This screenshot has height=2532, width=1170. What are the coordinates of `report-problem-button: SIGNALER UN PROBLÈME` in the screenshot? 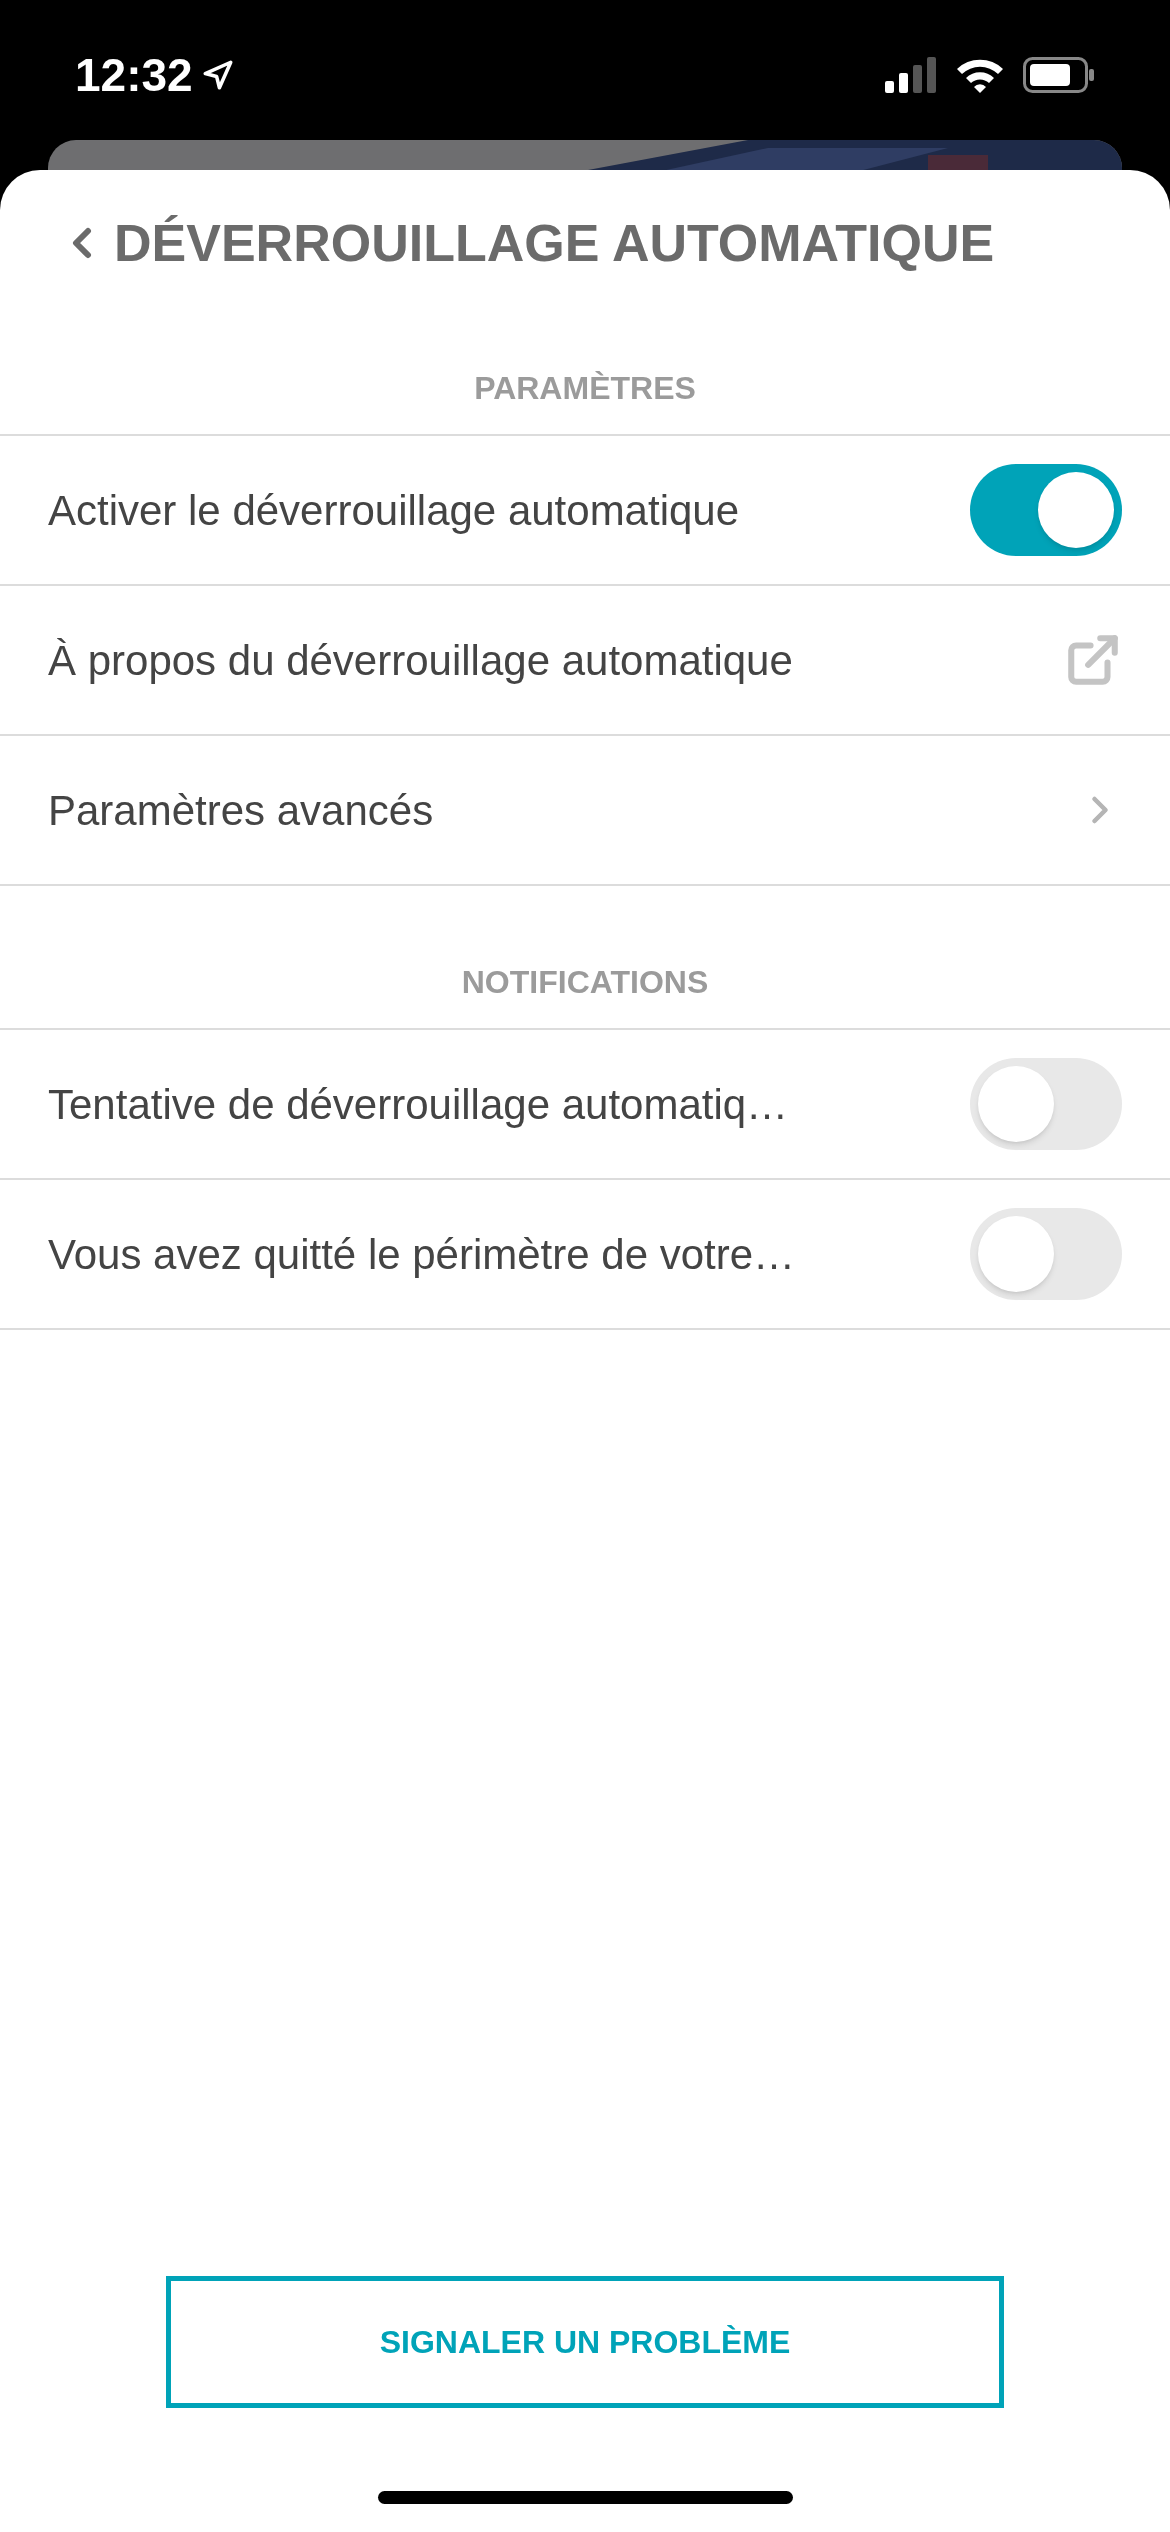 It's located at (585, 2342).